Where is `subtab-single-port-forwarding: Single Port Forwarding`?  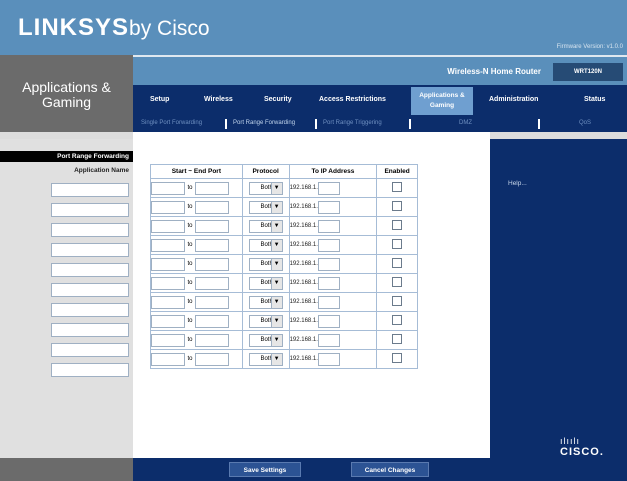
subtab-single-port-forwarding: Single Port Forwarding is located at coordinates (171, 123).